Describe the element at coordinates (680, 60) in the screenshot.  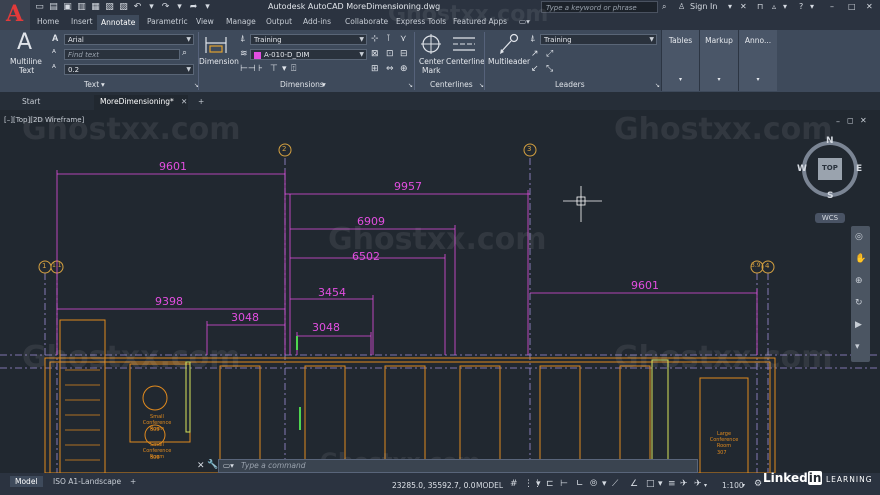
I see `tables-panel: Tables ▾` at that location.